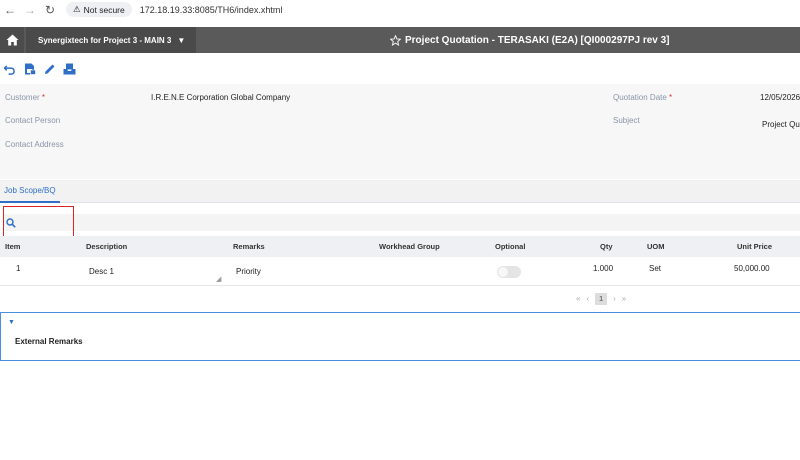  Describe the element at coordinates (606, 246) in the screenshot. I see `column-header-qty: Qty` at that location.